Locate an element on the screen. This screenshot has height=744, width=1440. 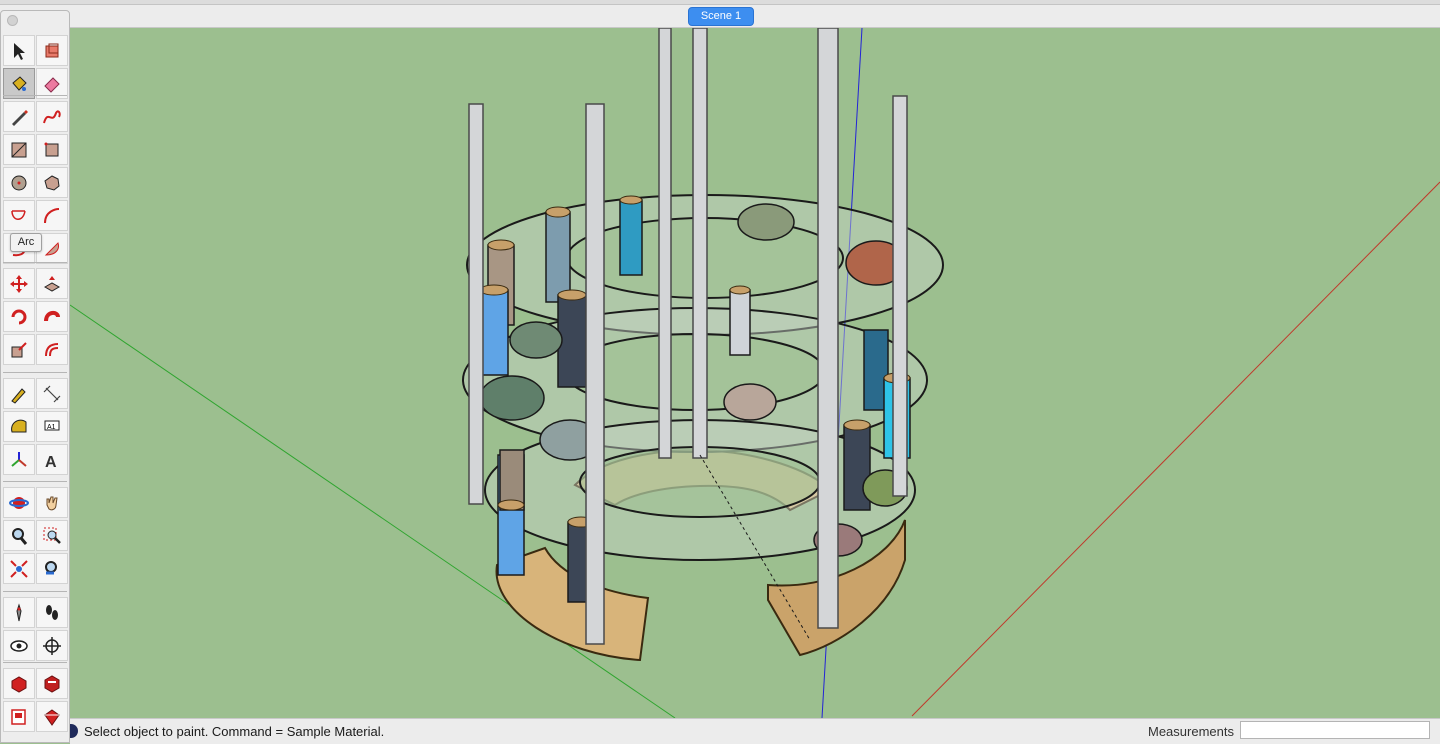
dimension-icon is located at coordinates (52, 393).